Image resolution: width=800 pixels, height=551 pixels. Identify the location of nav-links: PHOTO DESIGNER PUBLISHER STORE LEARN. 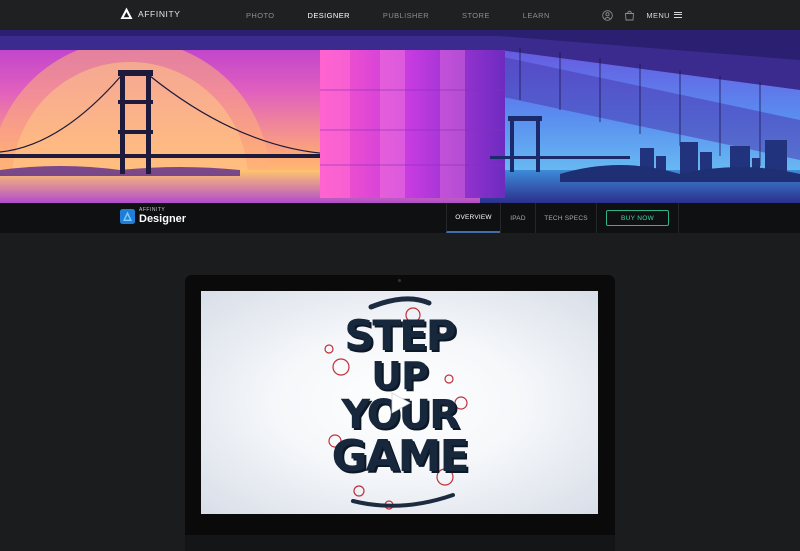
(414, 15).